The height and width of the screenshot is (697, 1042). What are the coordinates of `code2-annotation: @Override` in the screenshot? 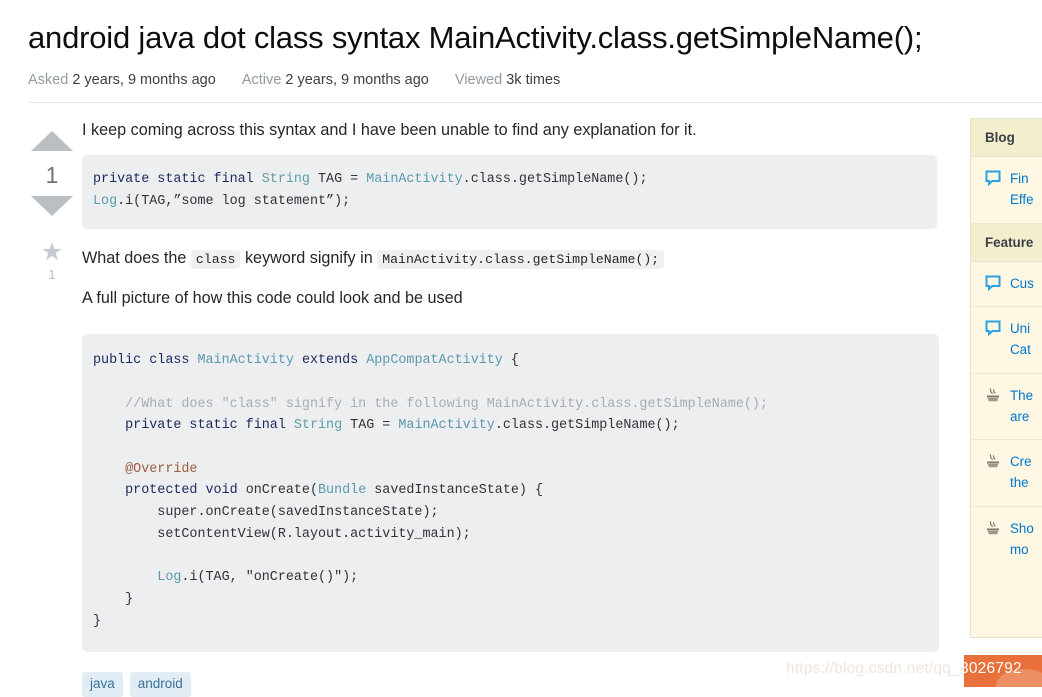 It's located at (145, 469).